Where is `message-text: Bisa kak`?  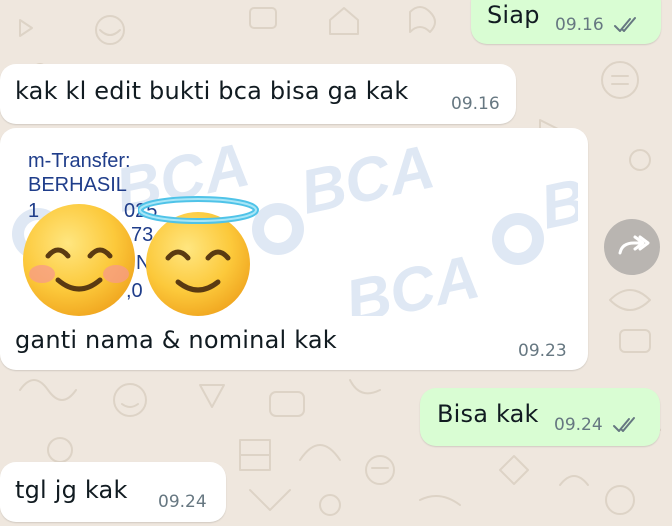
message-text: Bisa kak is located at coordinates (488, 414).